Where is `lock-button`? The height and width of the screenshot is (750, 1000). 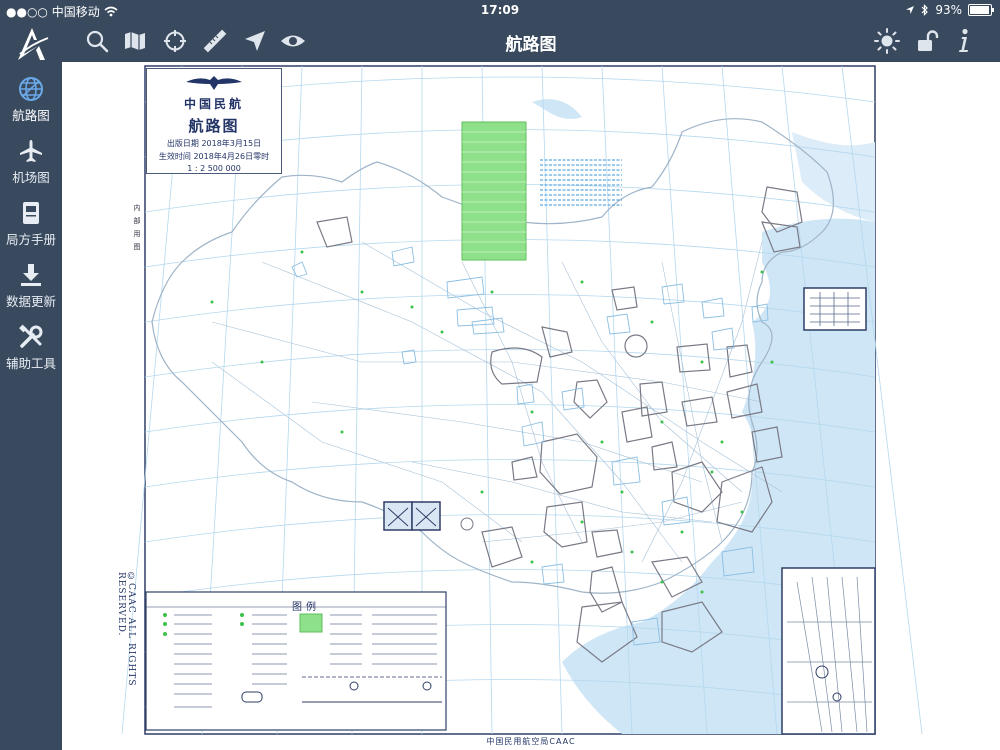
lock-button is located at coordinates (927, 41).